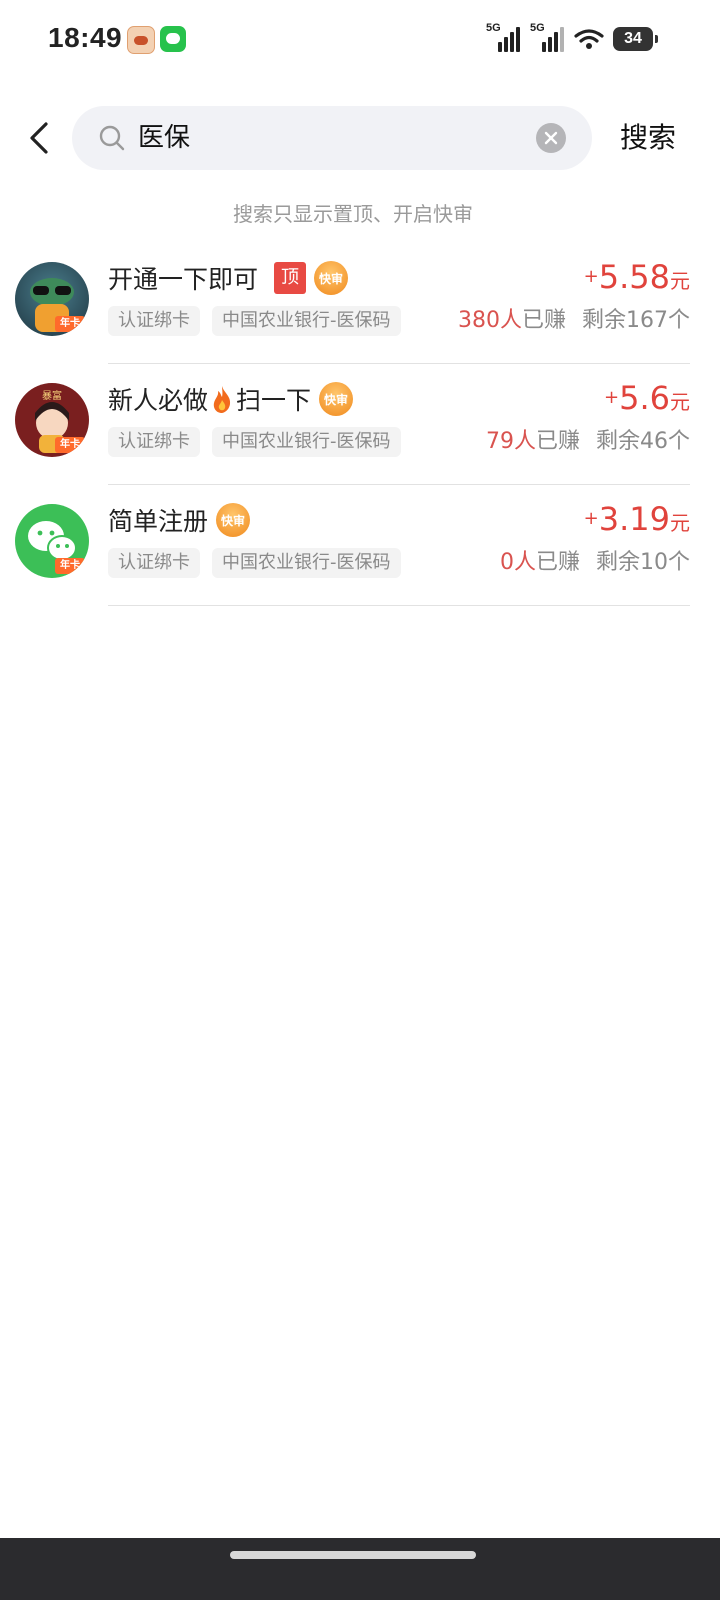 Image resolution: width=720 pixels, height=1600 pixels. I want to click on message-icon, so click(173, 39).